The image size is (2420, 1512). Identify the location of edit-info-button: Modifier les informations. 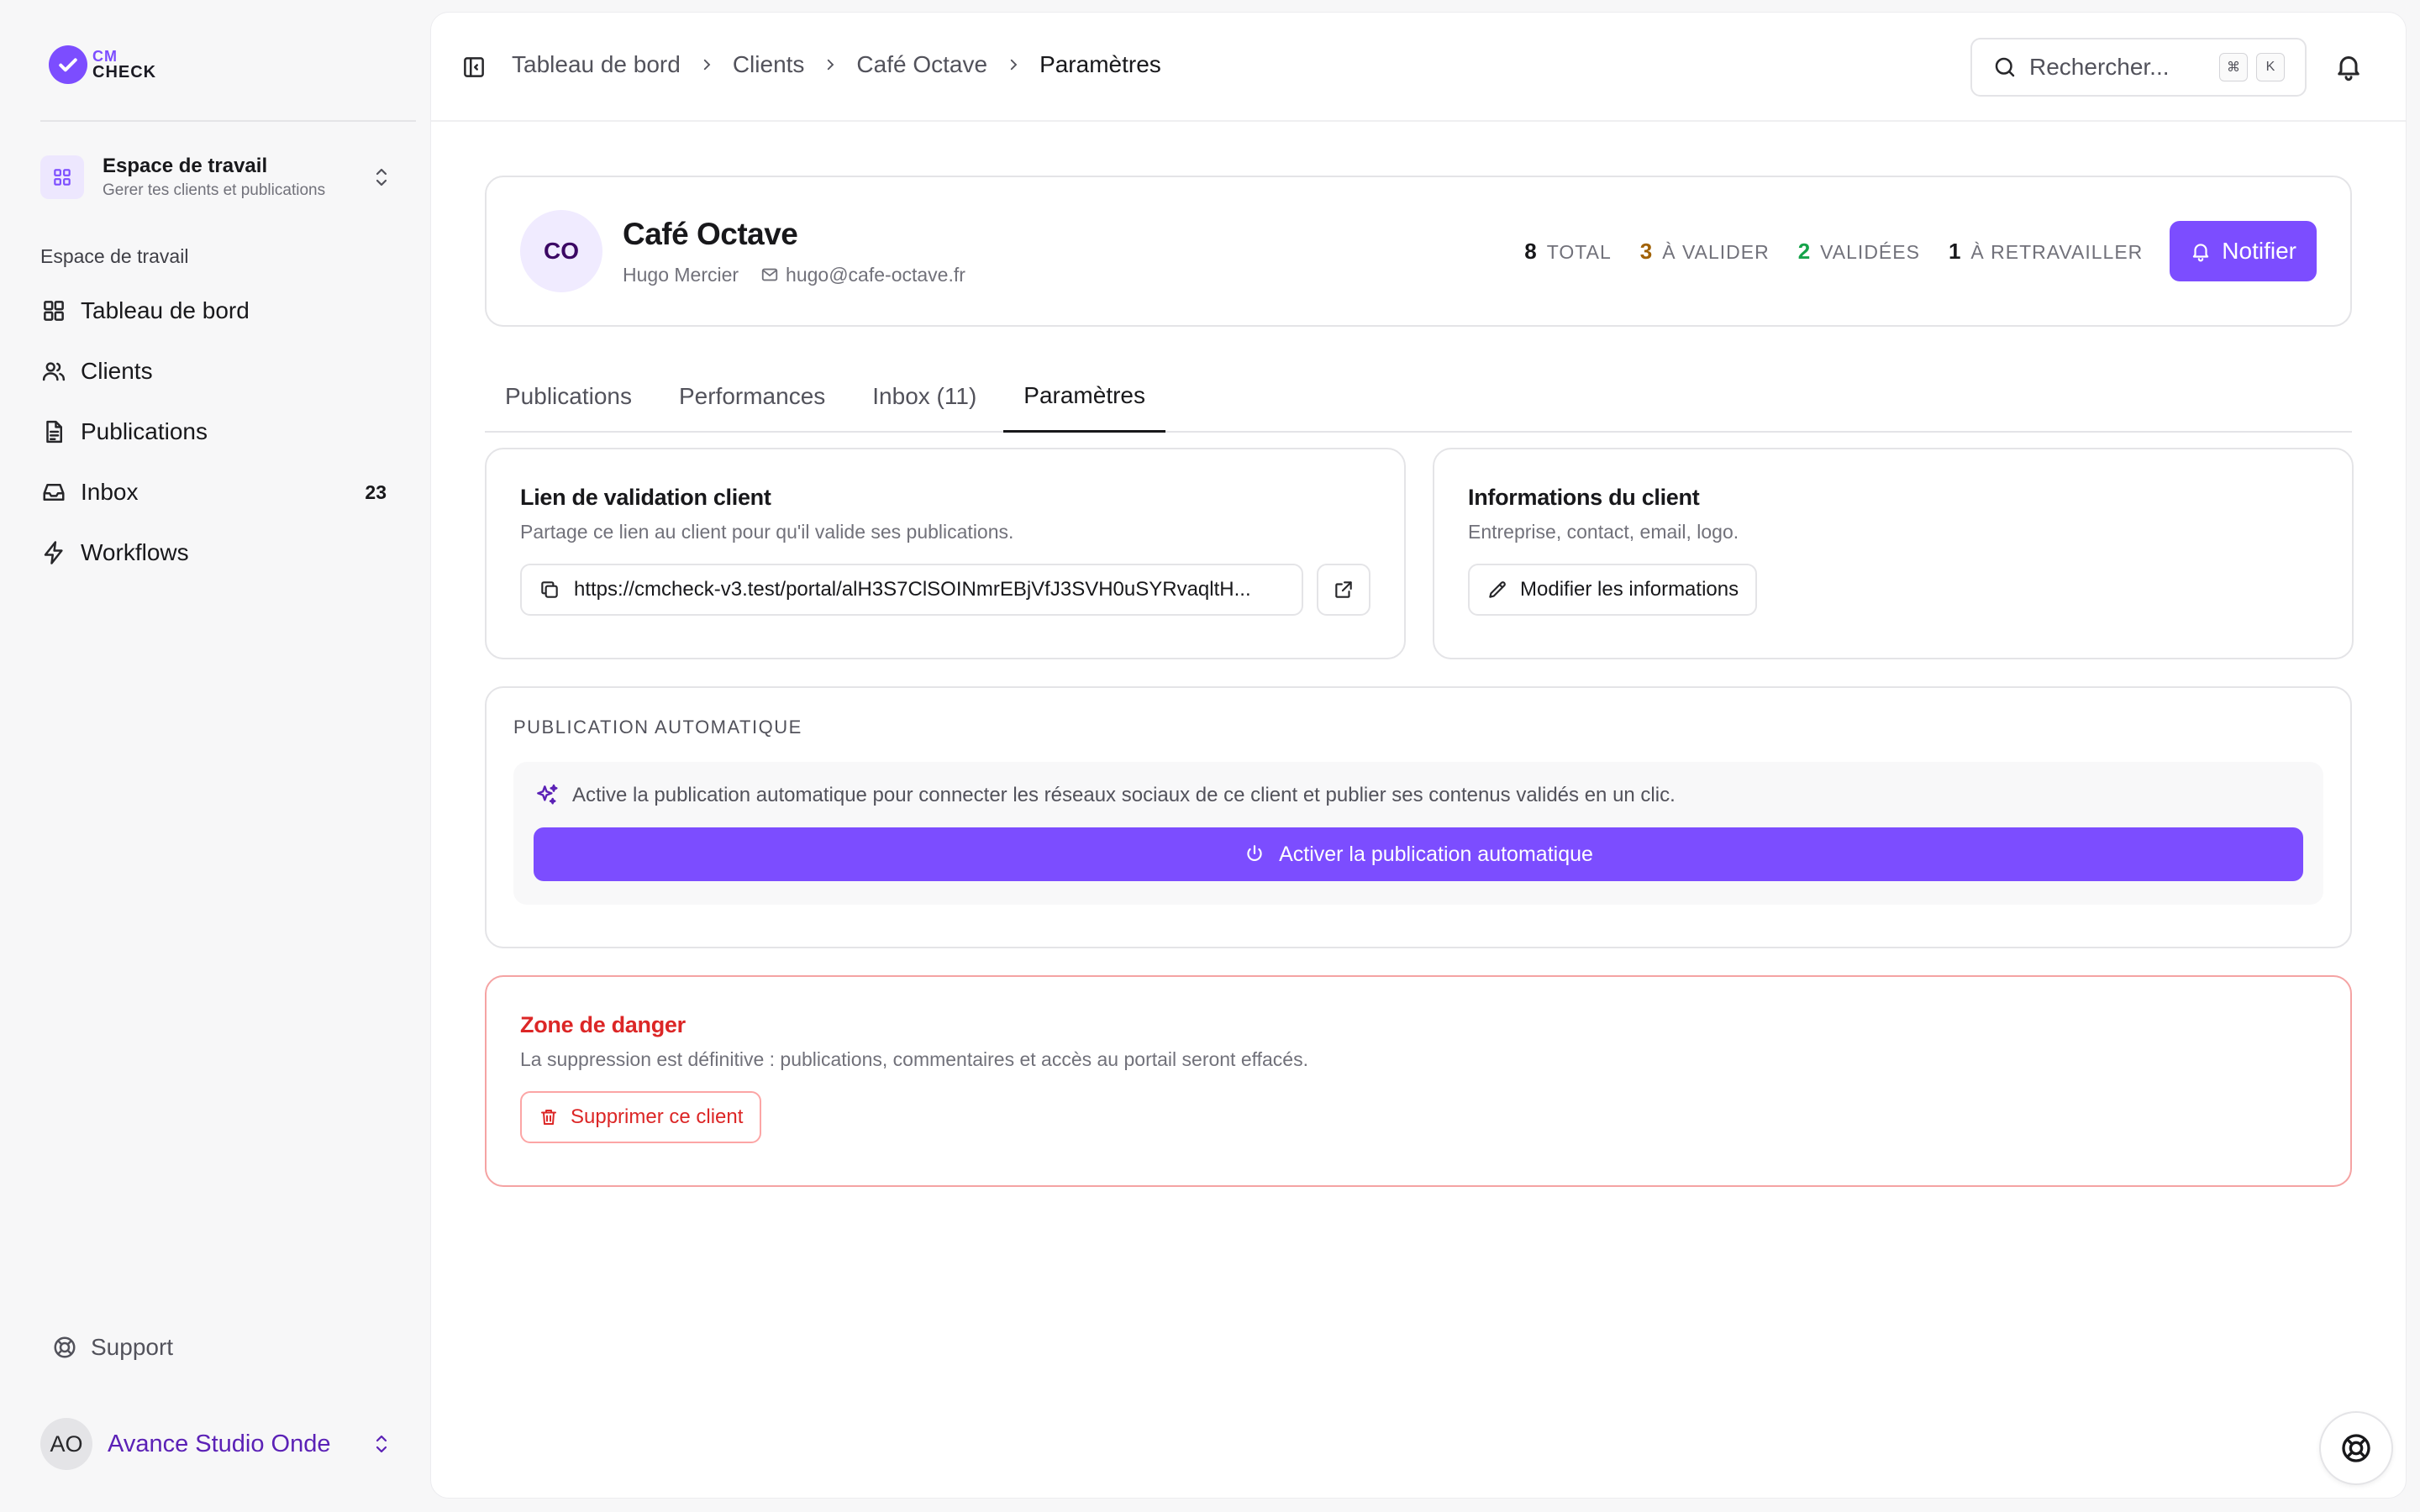
(1613, 590).